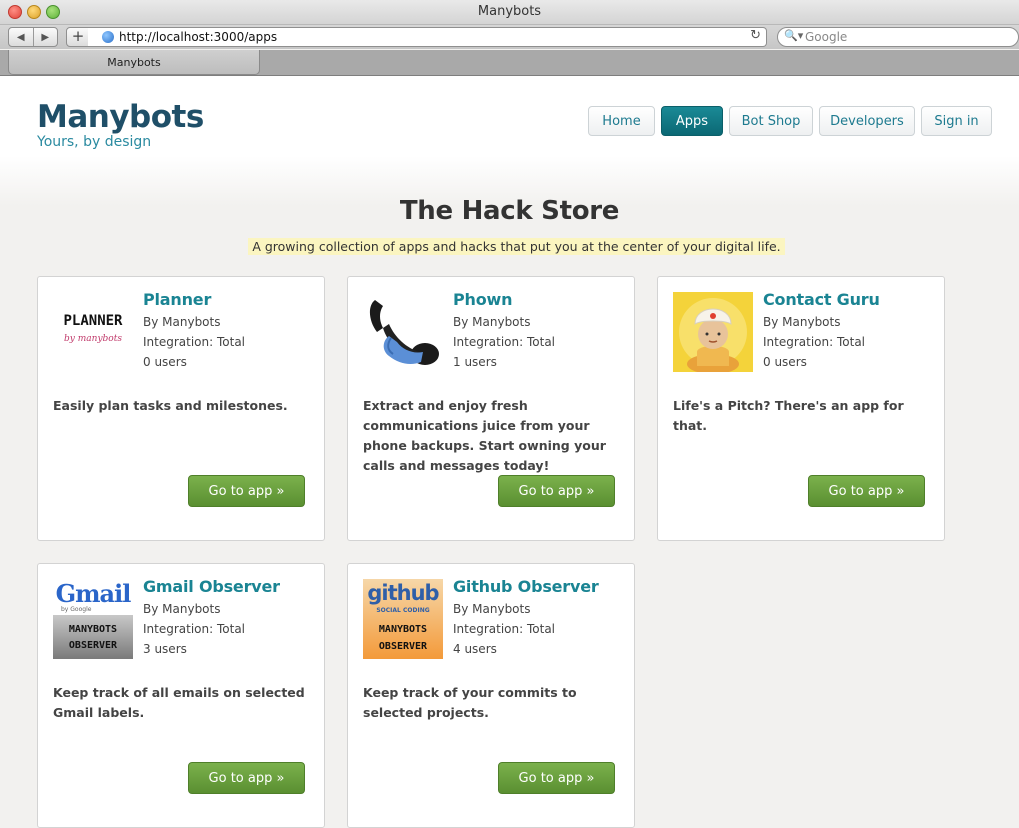 This screenshot has height=828, width=1019. I want to click on github-logo-sub: SOCIAL CODING, so click(403, 610).